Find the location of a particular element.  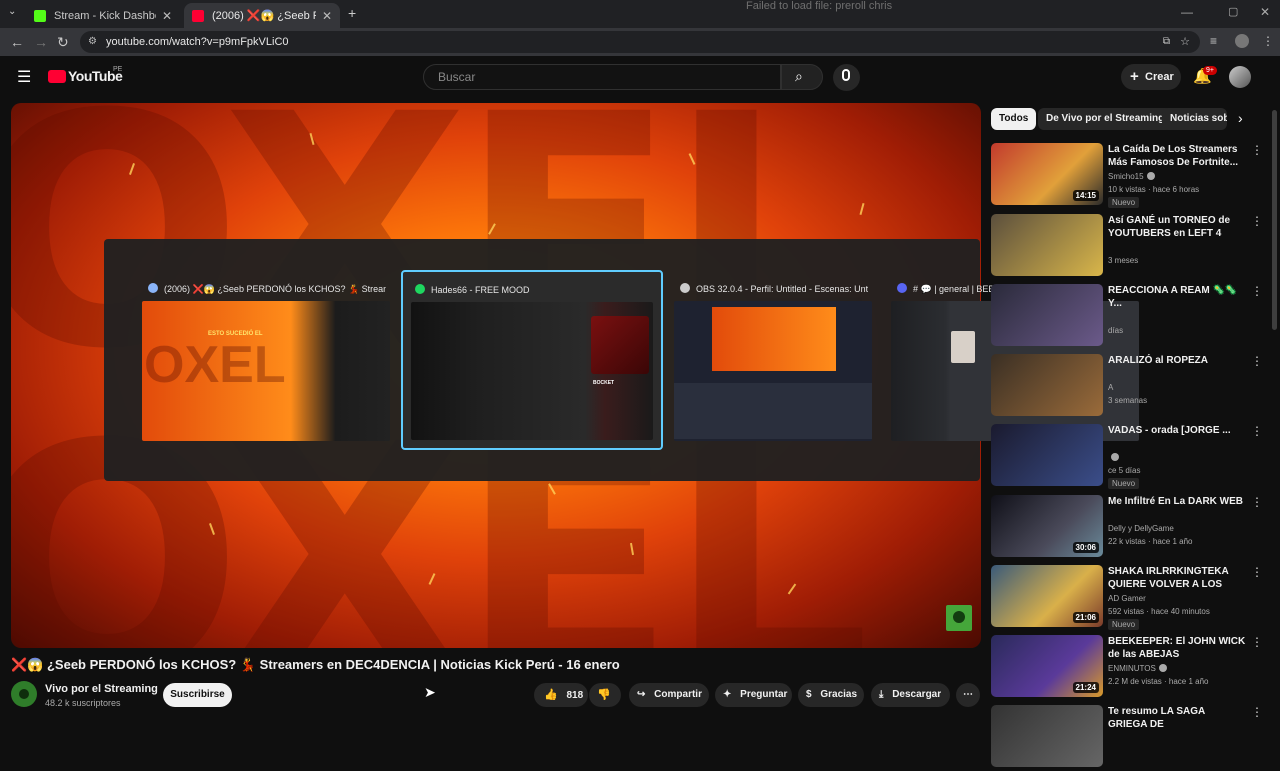

recommendation-channel: ENMINUTOS is located at coordinates (1137, 668).